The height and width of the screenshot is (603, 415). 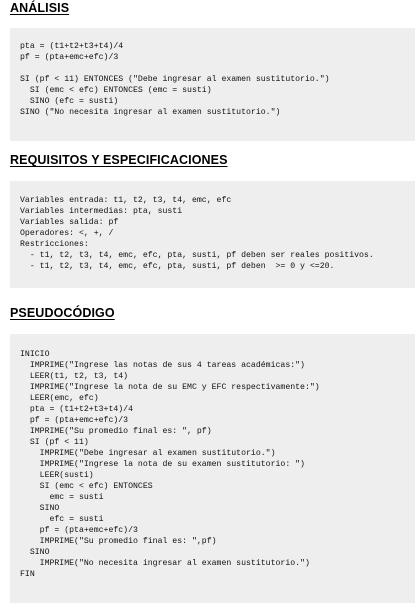 What do you see at coordinates (40, 8) in the screenshot?
I see `section-title-analisis: ANÁLISIS` at bounding box center [40, 8].